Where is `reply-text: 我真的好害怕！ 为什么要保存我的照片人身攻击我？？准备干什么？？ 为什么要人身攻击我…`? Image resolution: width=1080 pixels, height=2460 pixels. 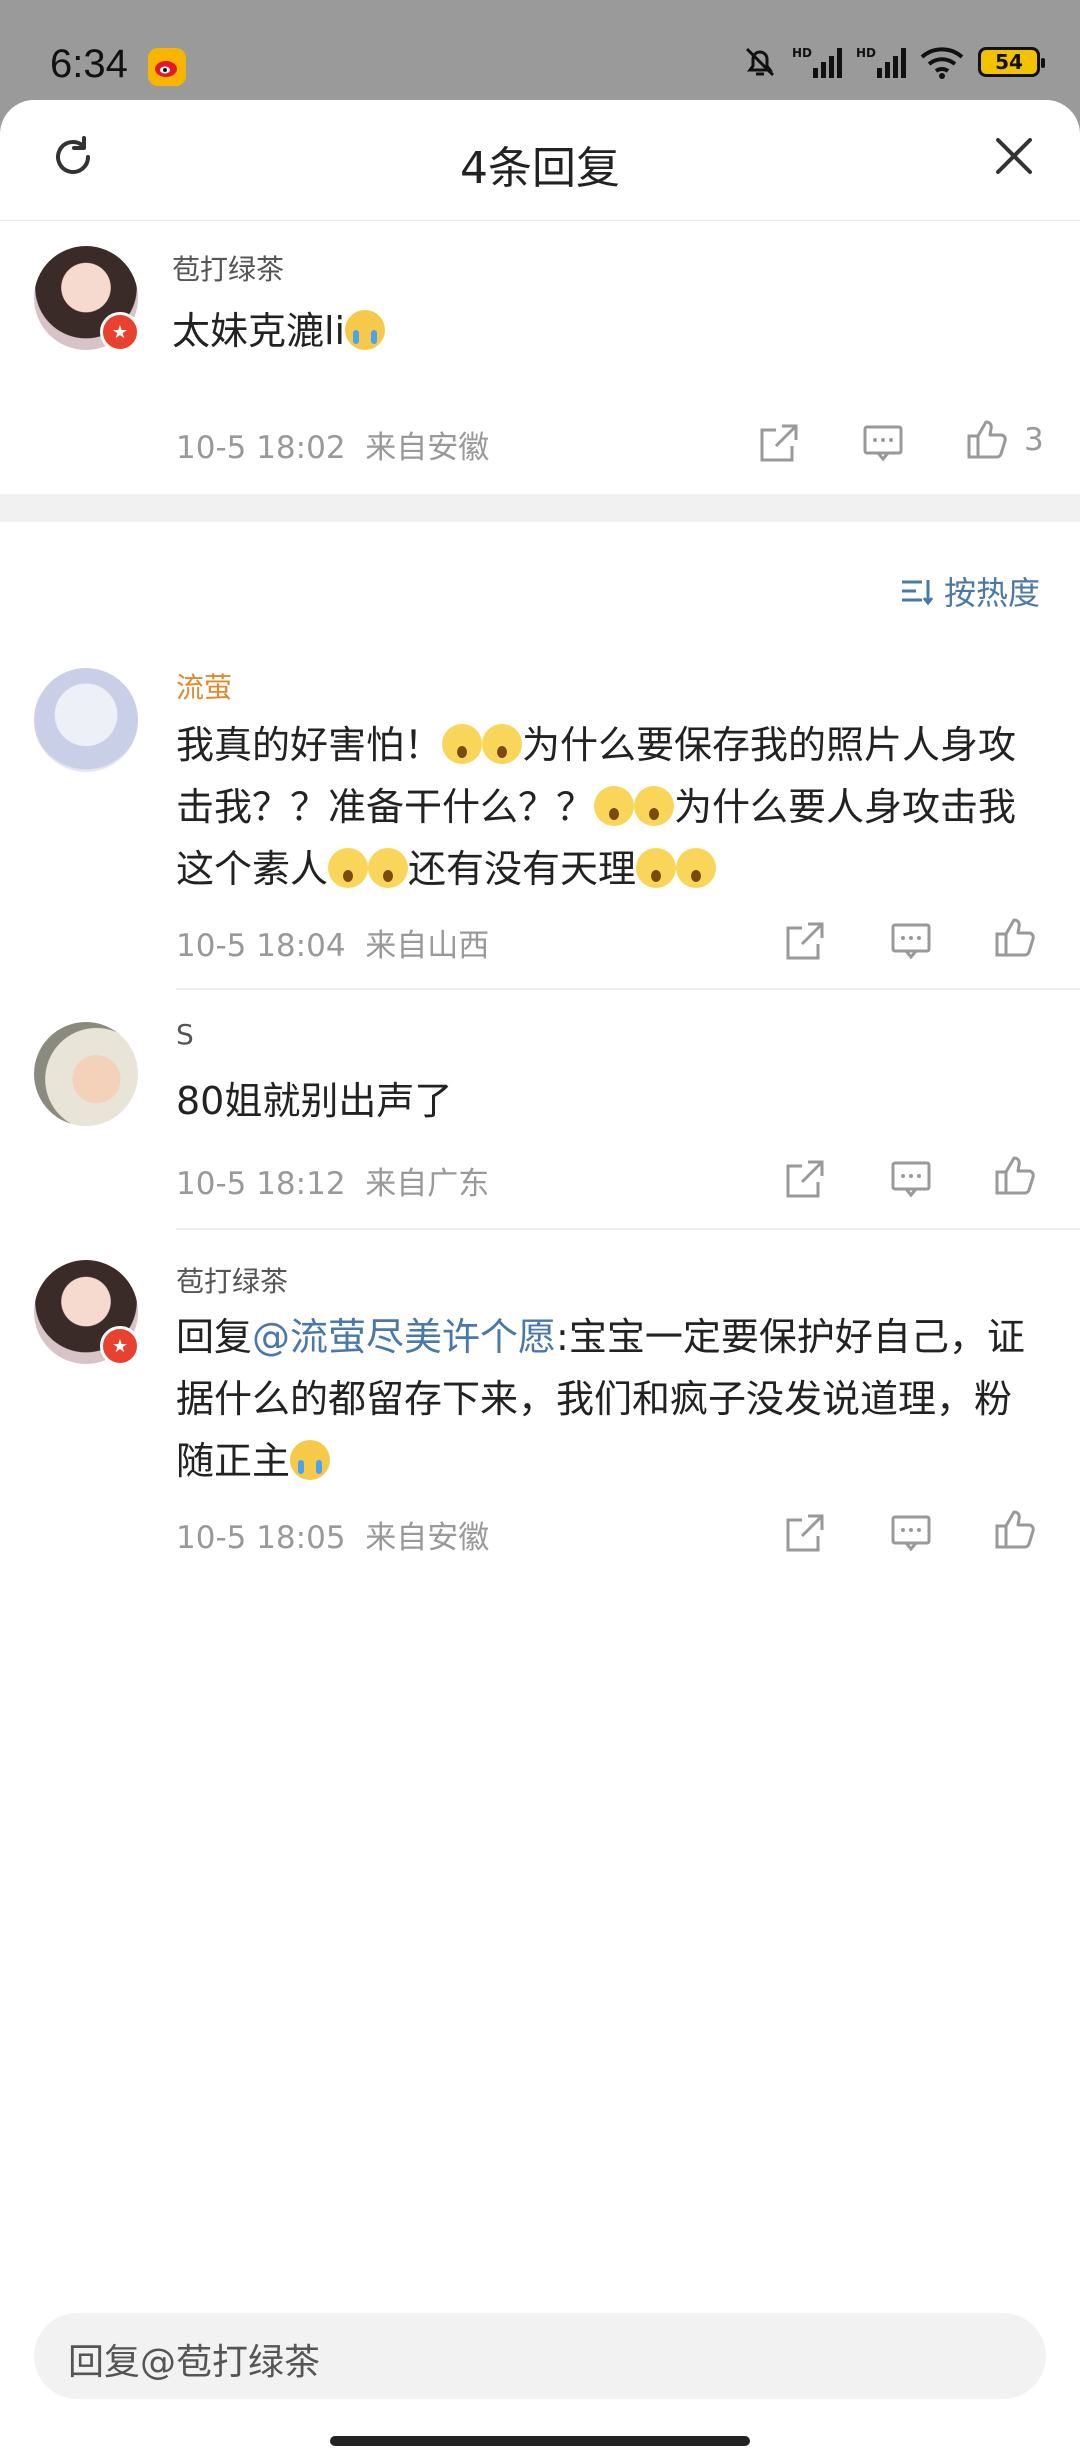
reply-text: 我真的好害怕！ 为什么要保存我的照片人身攻击我？？准备干什么？？ 为什么要人身攻击我… is located at coordinates (611, 807).